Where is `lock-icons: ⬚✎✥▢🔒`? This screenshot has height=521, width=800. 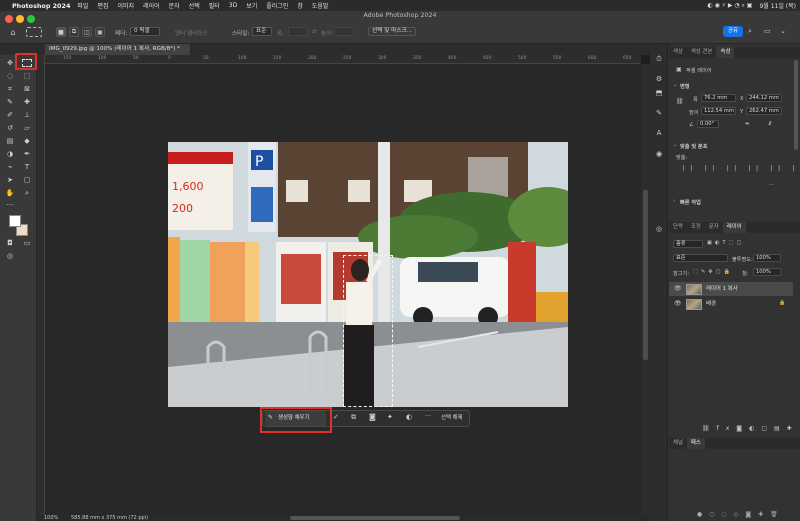
lock-icons: ⬚✎✥▢🔒 is located at coordinates (713, 272).